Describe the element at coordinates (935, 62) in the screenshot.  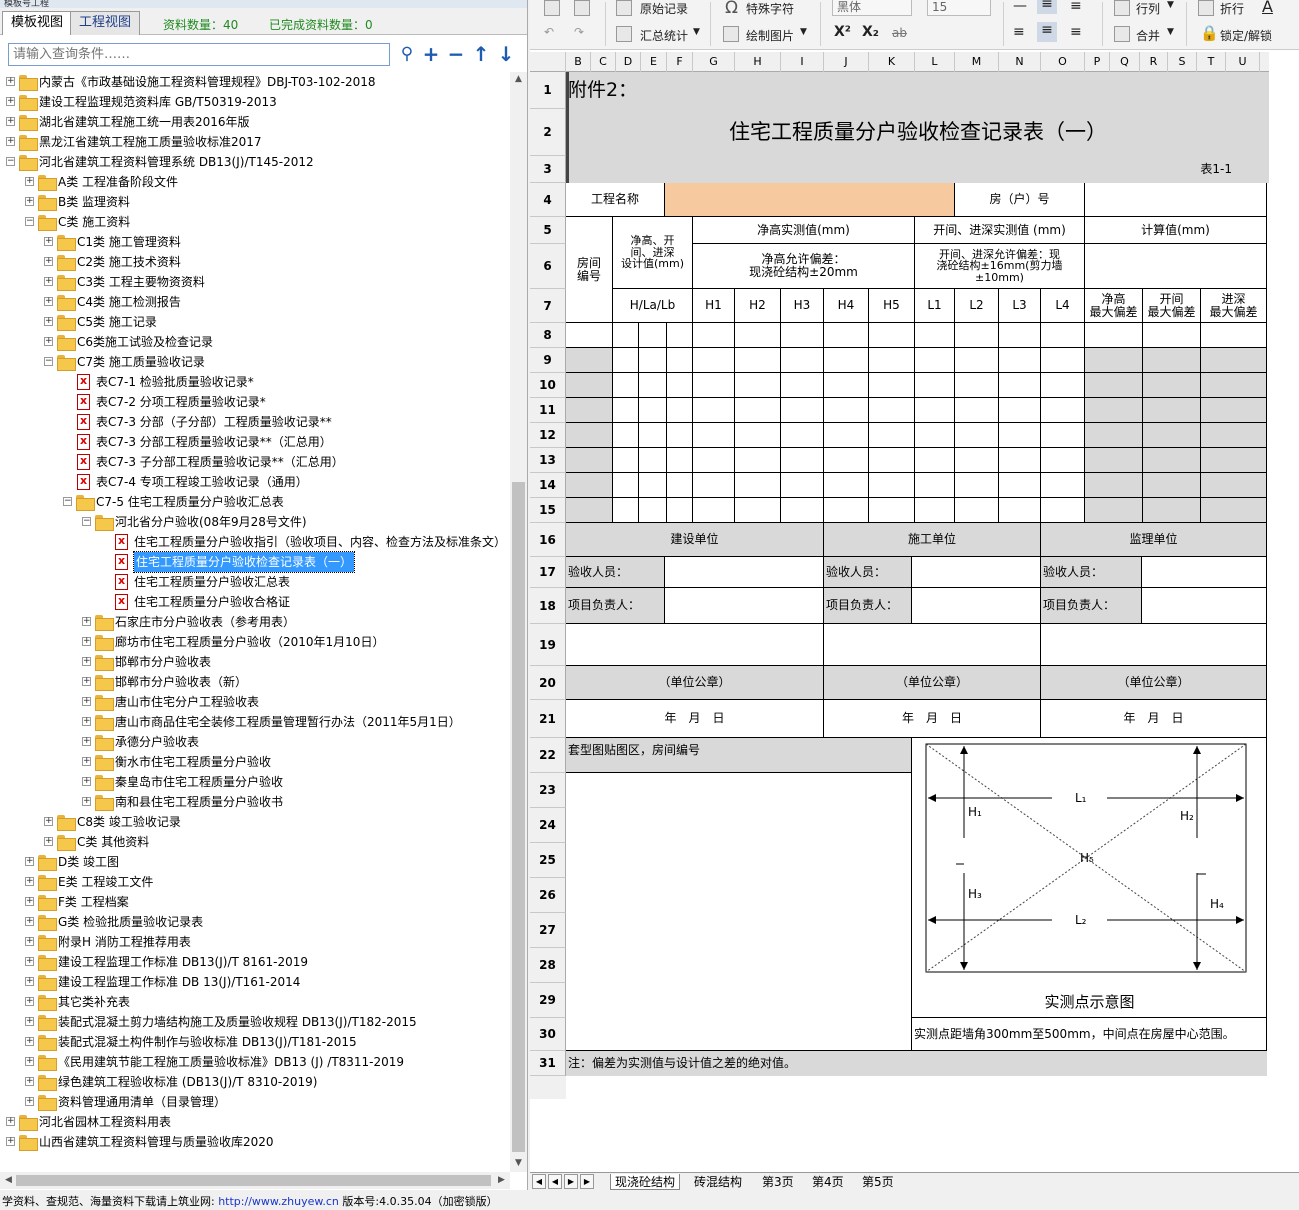
I see `column-header: L` at that location.